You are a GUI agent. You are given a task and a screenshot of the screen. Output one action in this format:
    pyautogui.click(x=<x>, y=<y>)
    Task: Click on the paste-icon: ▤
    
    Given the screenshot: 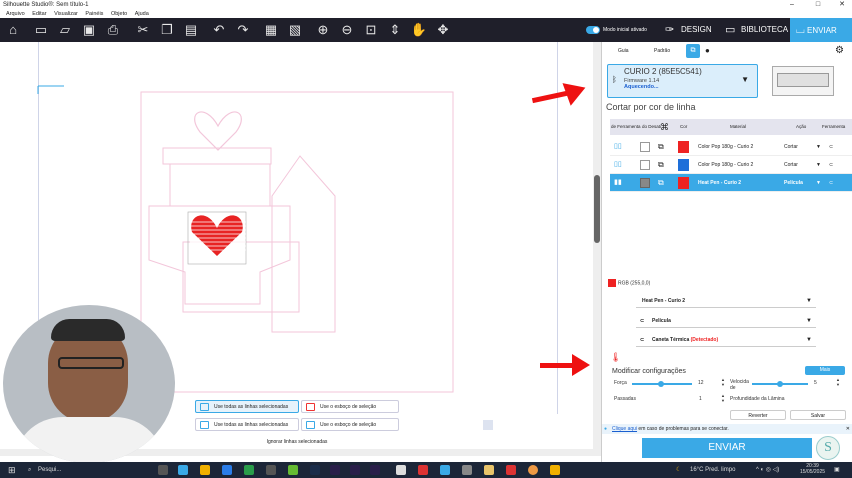 What is the action you would take?
    pyautogui.click(x=191, y=30)
    